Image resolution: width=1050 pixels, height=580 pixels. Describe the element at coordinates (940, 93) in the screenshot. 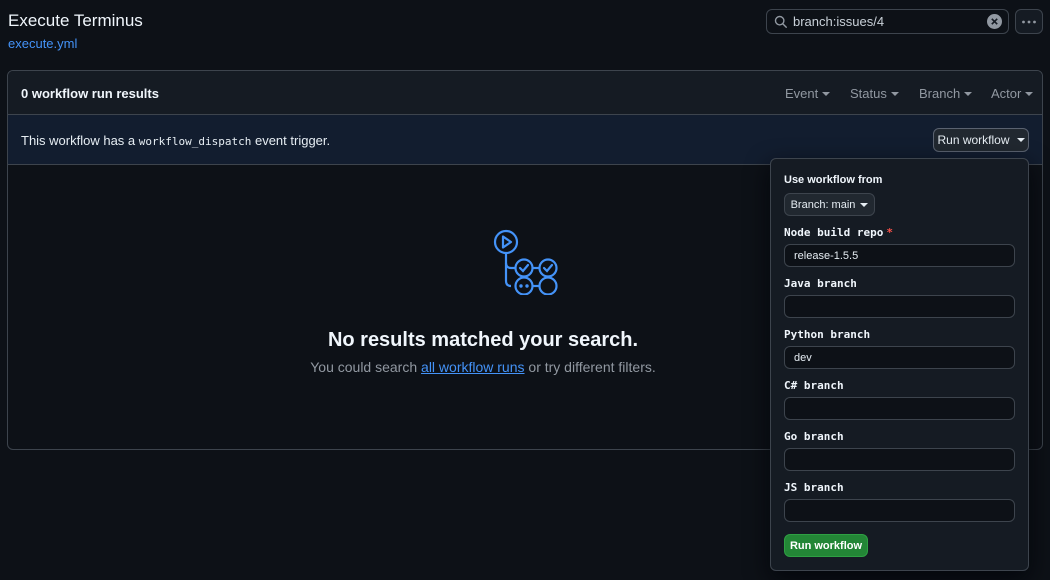

I see `filter-label: Branch` at that location.